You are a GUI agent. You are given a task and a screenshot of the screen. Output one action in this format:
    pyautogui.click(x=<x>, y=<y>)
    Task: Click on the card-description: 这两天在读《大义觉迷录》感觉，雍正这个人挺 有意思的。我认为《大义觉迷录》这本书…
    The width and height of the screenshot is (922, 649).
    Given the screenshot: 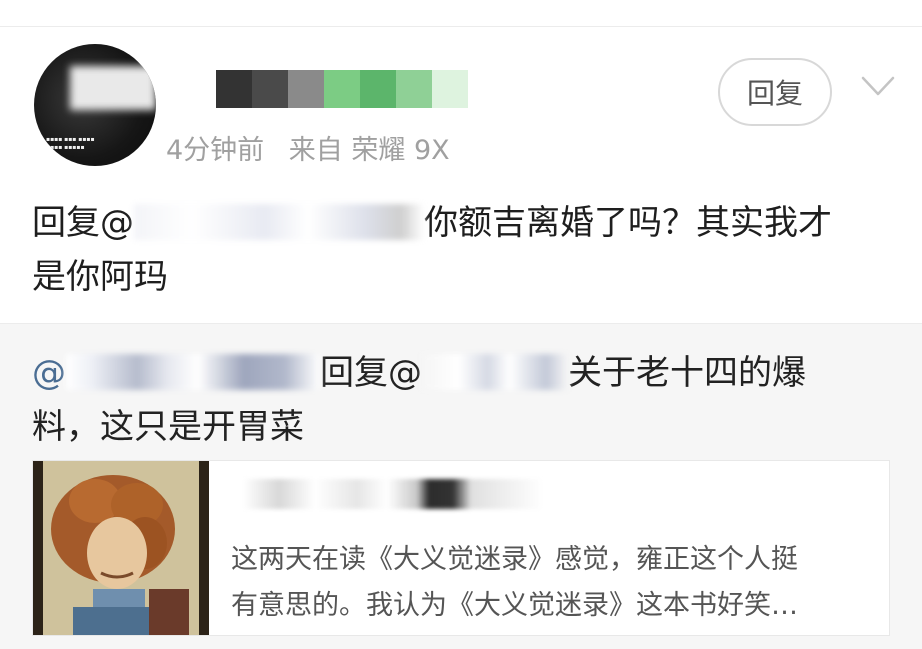 What is the action you would take?
    pyautogui.click(x=556, y=583)
    